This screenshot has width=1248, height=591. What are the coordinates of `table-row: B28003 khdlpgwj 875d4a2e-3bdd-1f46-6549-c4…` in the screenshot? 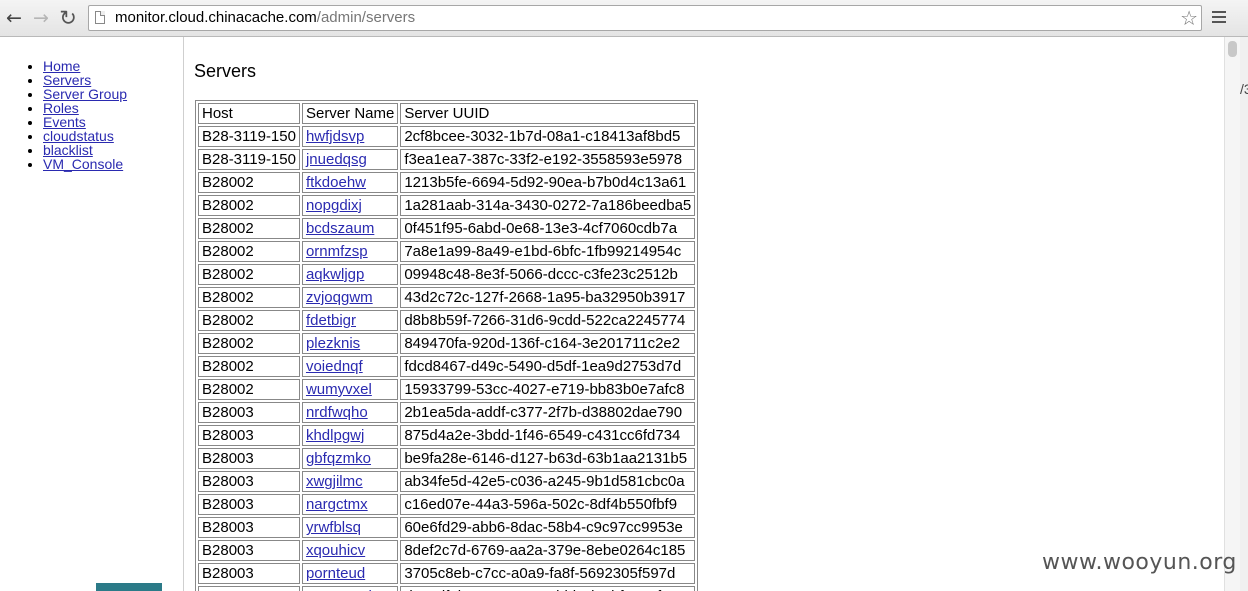 It's located at (447, 435).